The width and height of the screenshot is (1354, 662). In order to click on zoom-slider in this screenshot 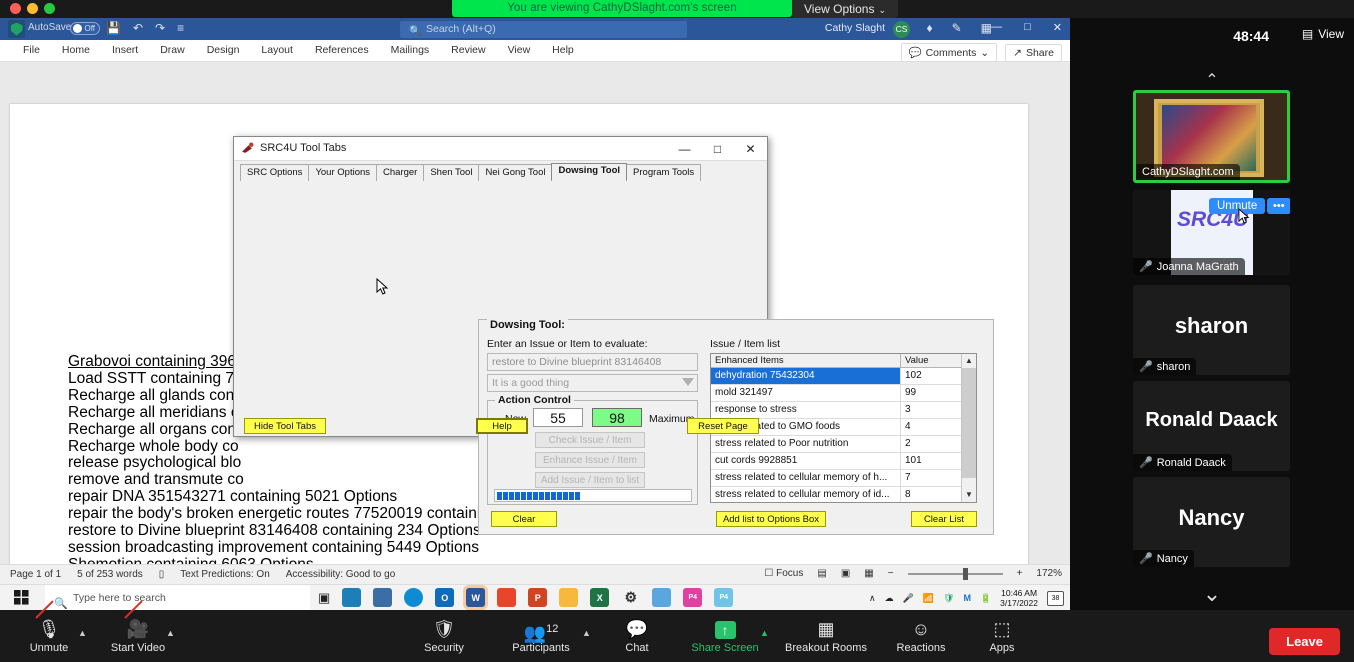, I will do `click(955, 573)`.